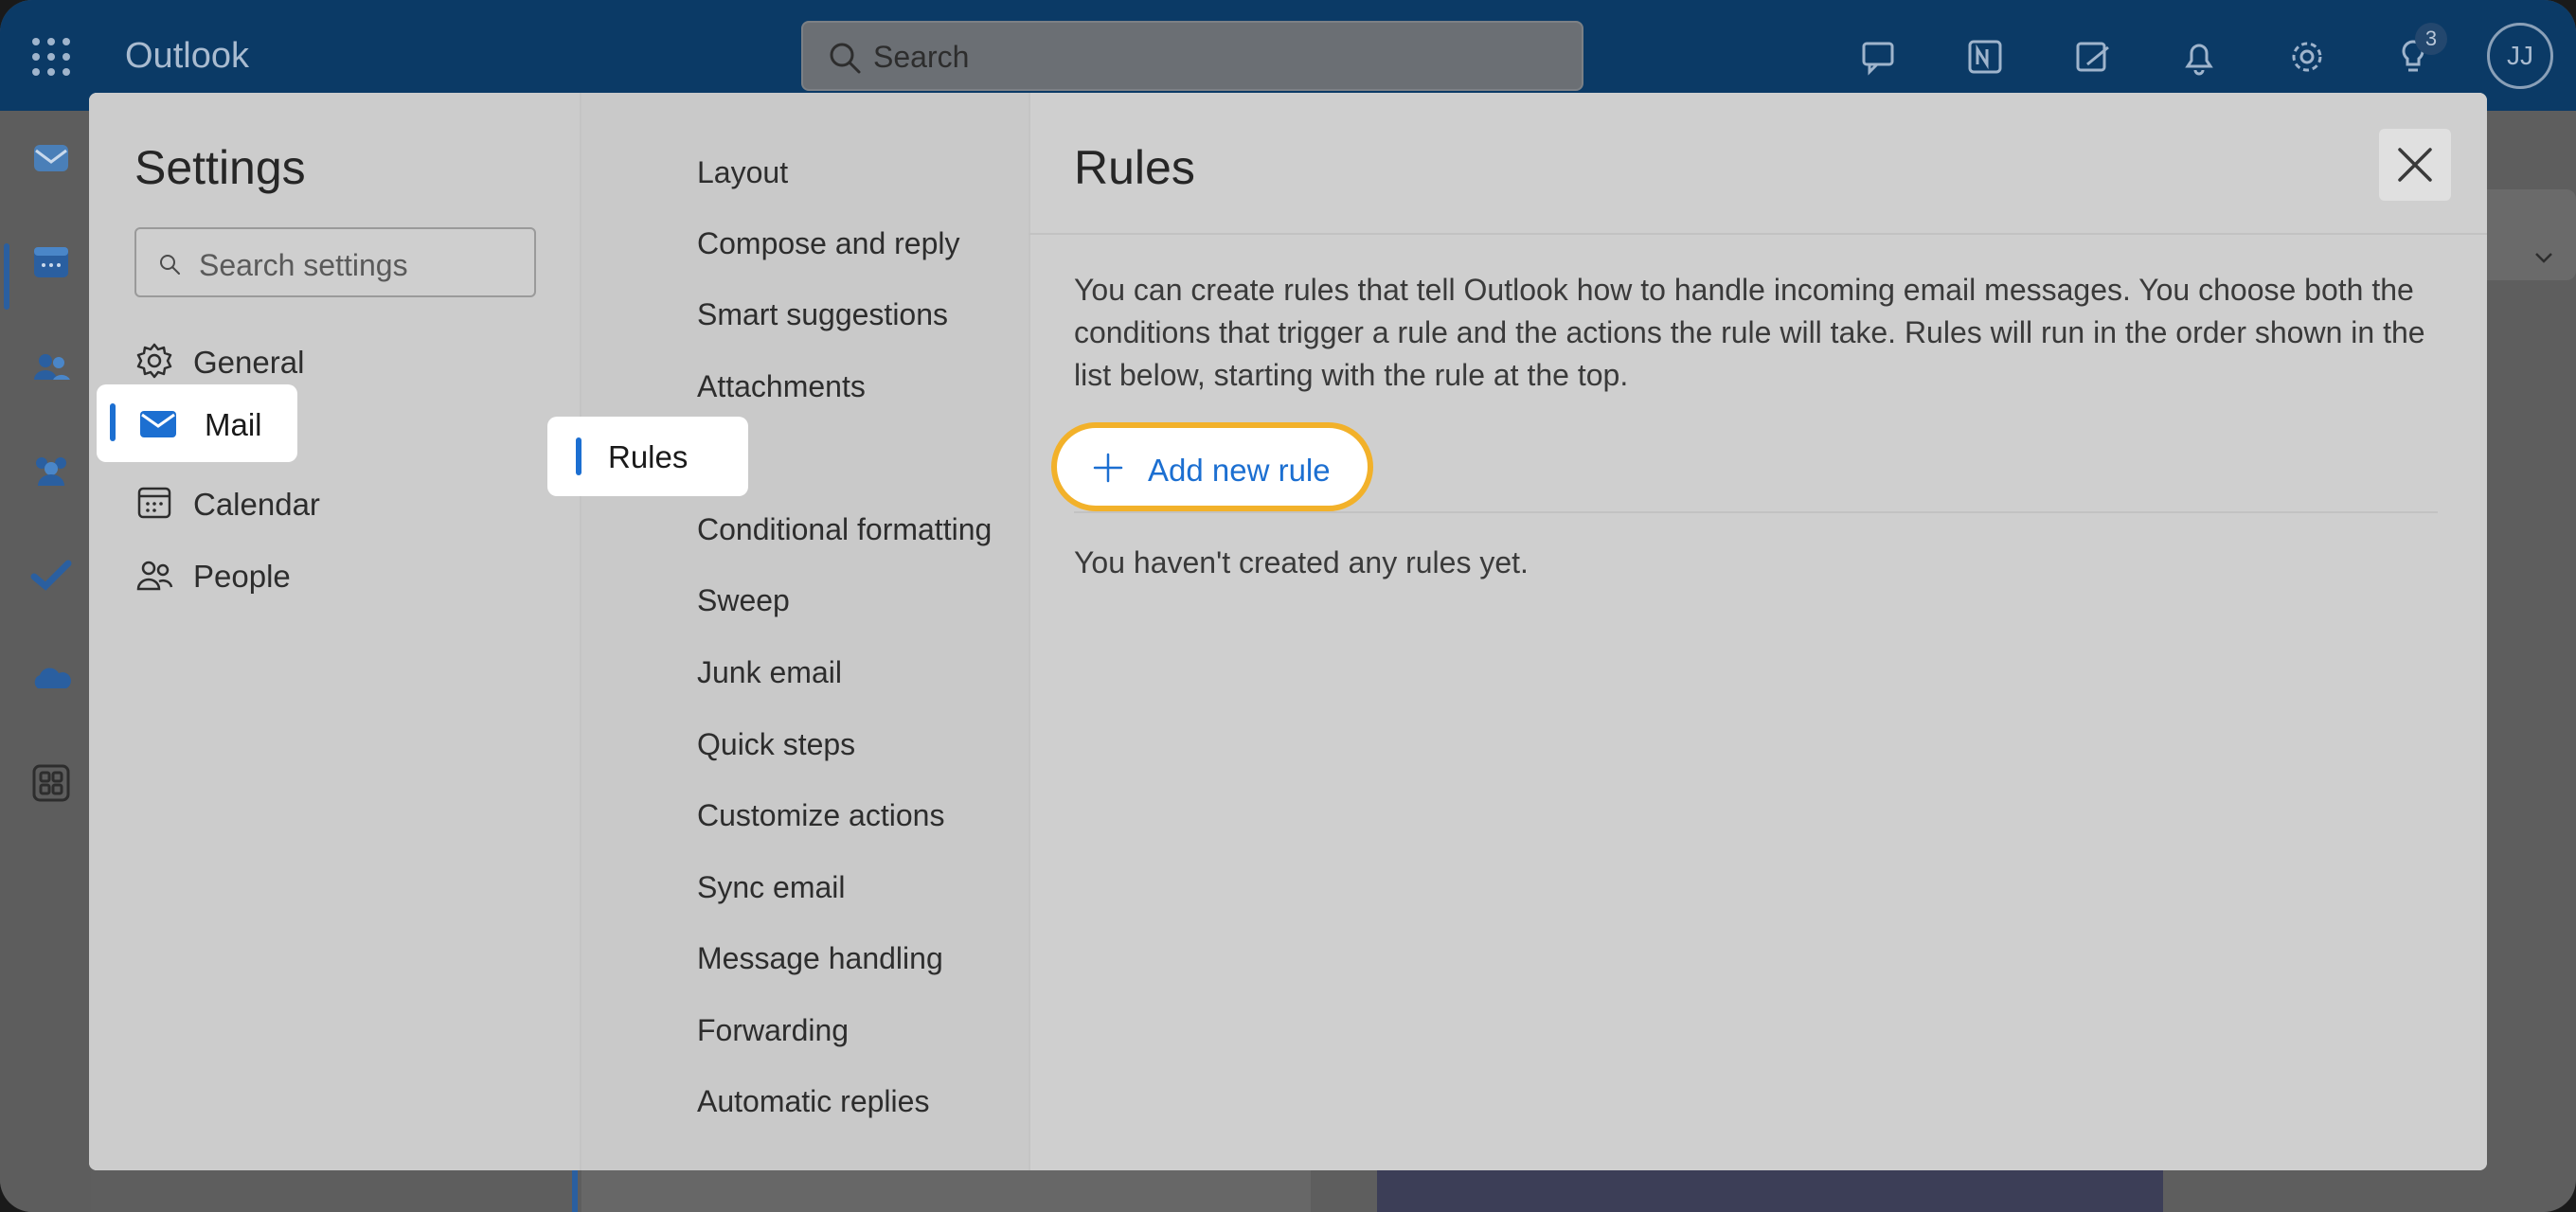  Describe the element at coordinates (220, 167) in the screenshot. I see `settings-title: Settings` at that location.